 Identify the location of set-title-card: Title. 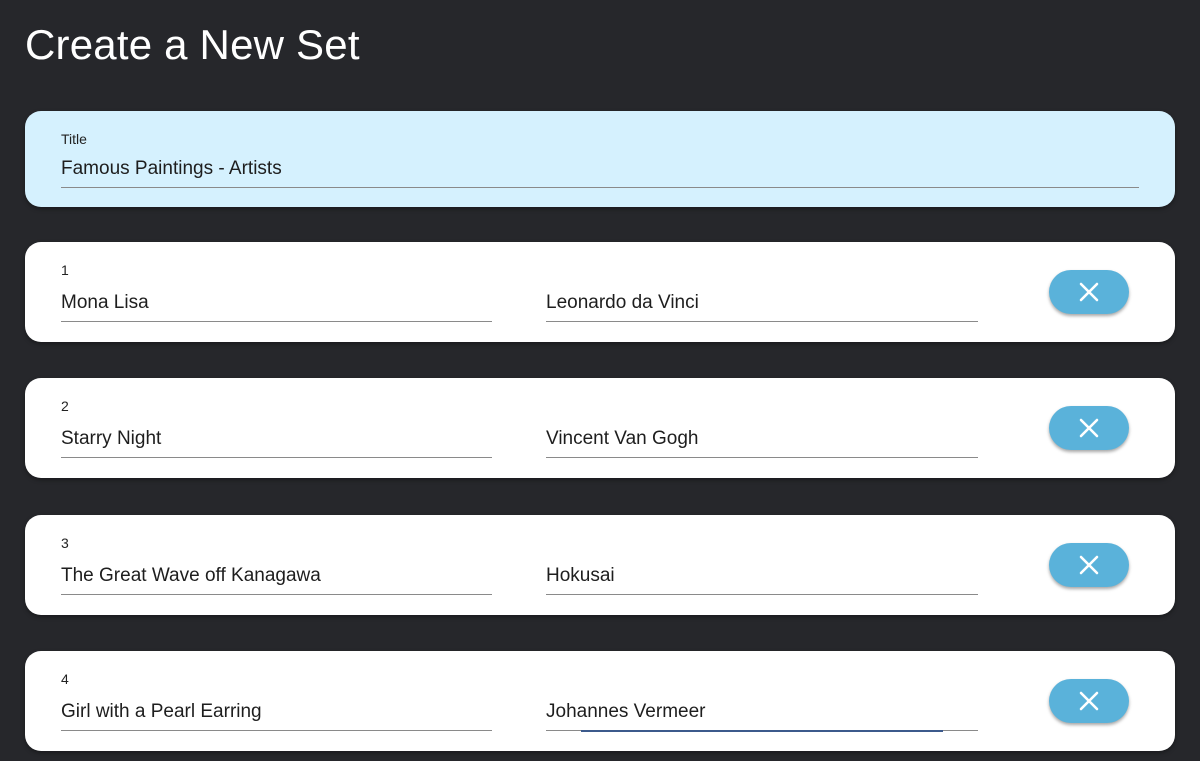
(600, 159).